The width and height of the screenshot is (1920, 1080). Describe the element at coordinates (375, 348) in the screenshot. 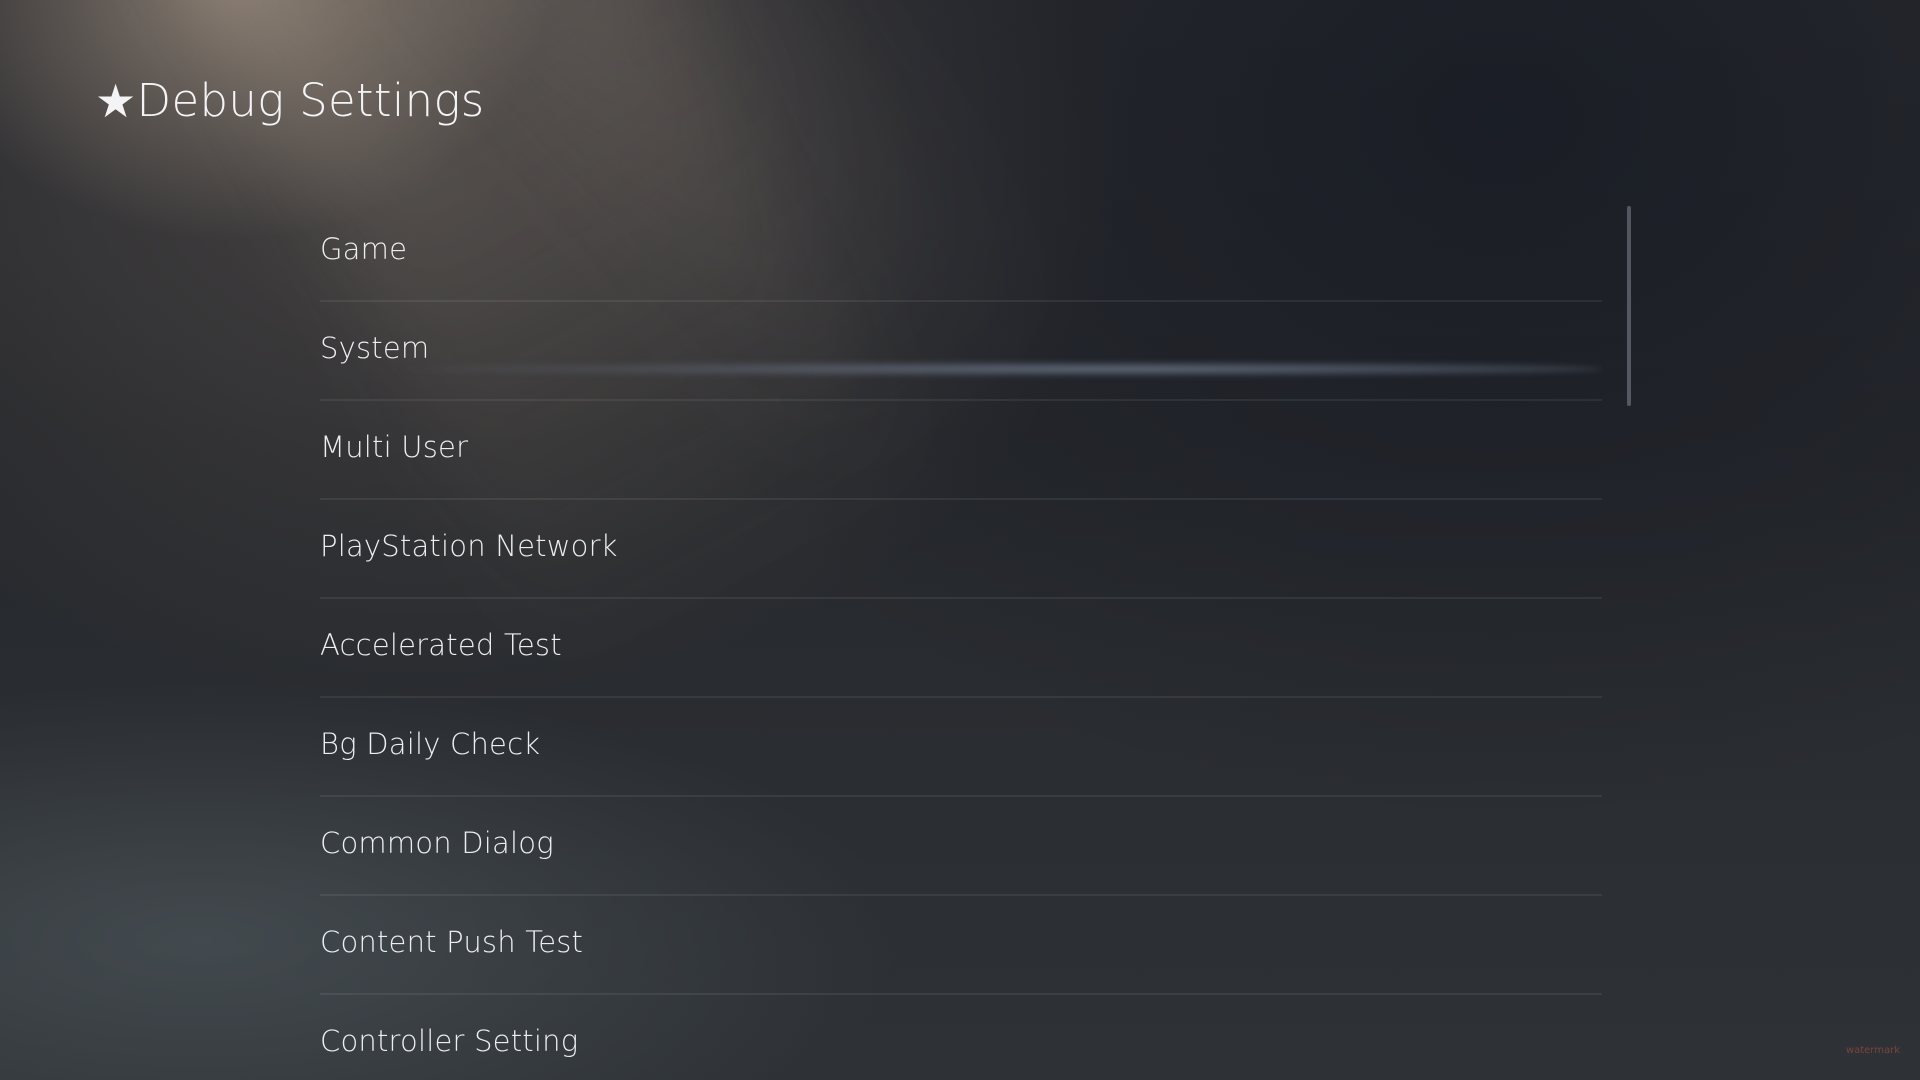

I see `menu-item-label: System` at that location.